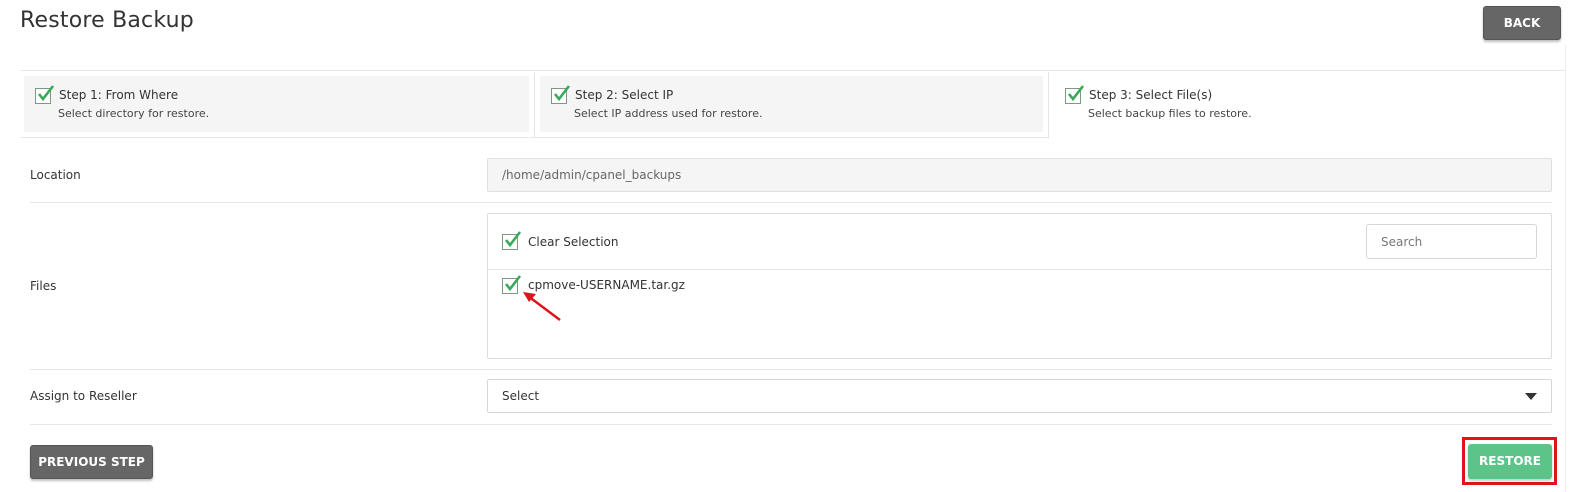 This screenshot has width=1586, height=492. Describe the element at coordinates (542, 306) in the screenshot. I see `annotation-arrow-icon` at that location.